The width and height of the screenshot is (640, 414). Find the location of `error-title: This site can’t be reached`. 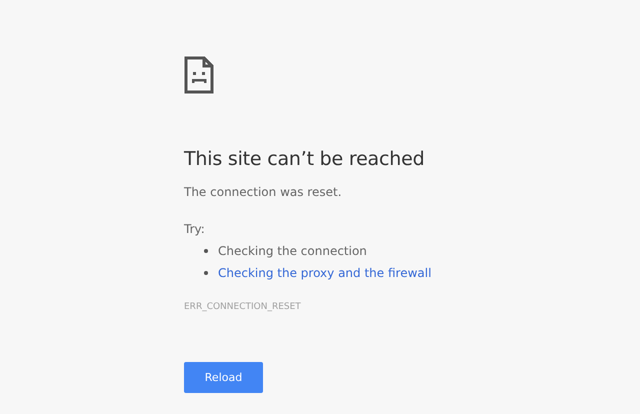

error-title: This site can’t be reached is located at coordinates (304, 159).